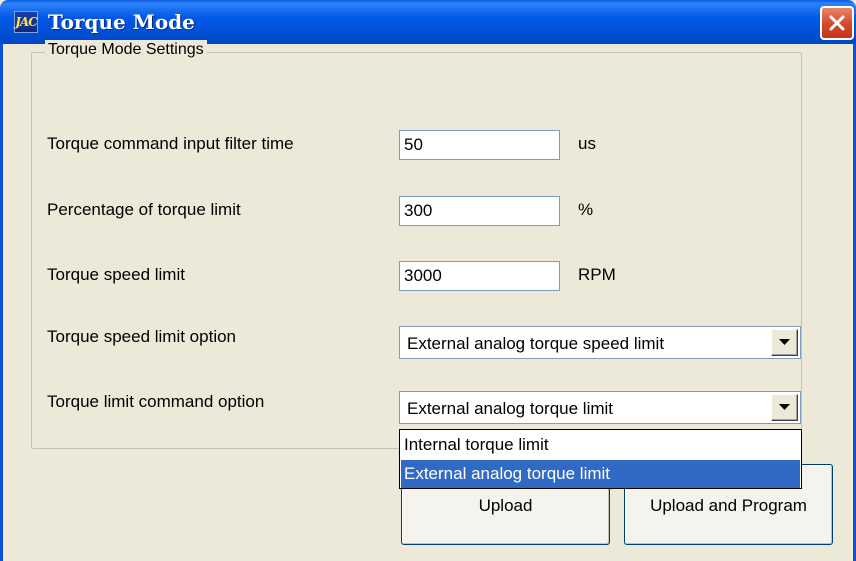  What do you see at coordinates (600, 474) in the screenshot?
I see `dropdown-option-external-analog: External analog torque limit` at bounding box center [600, 474].